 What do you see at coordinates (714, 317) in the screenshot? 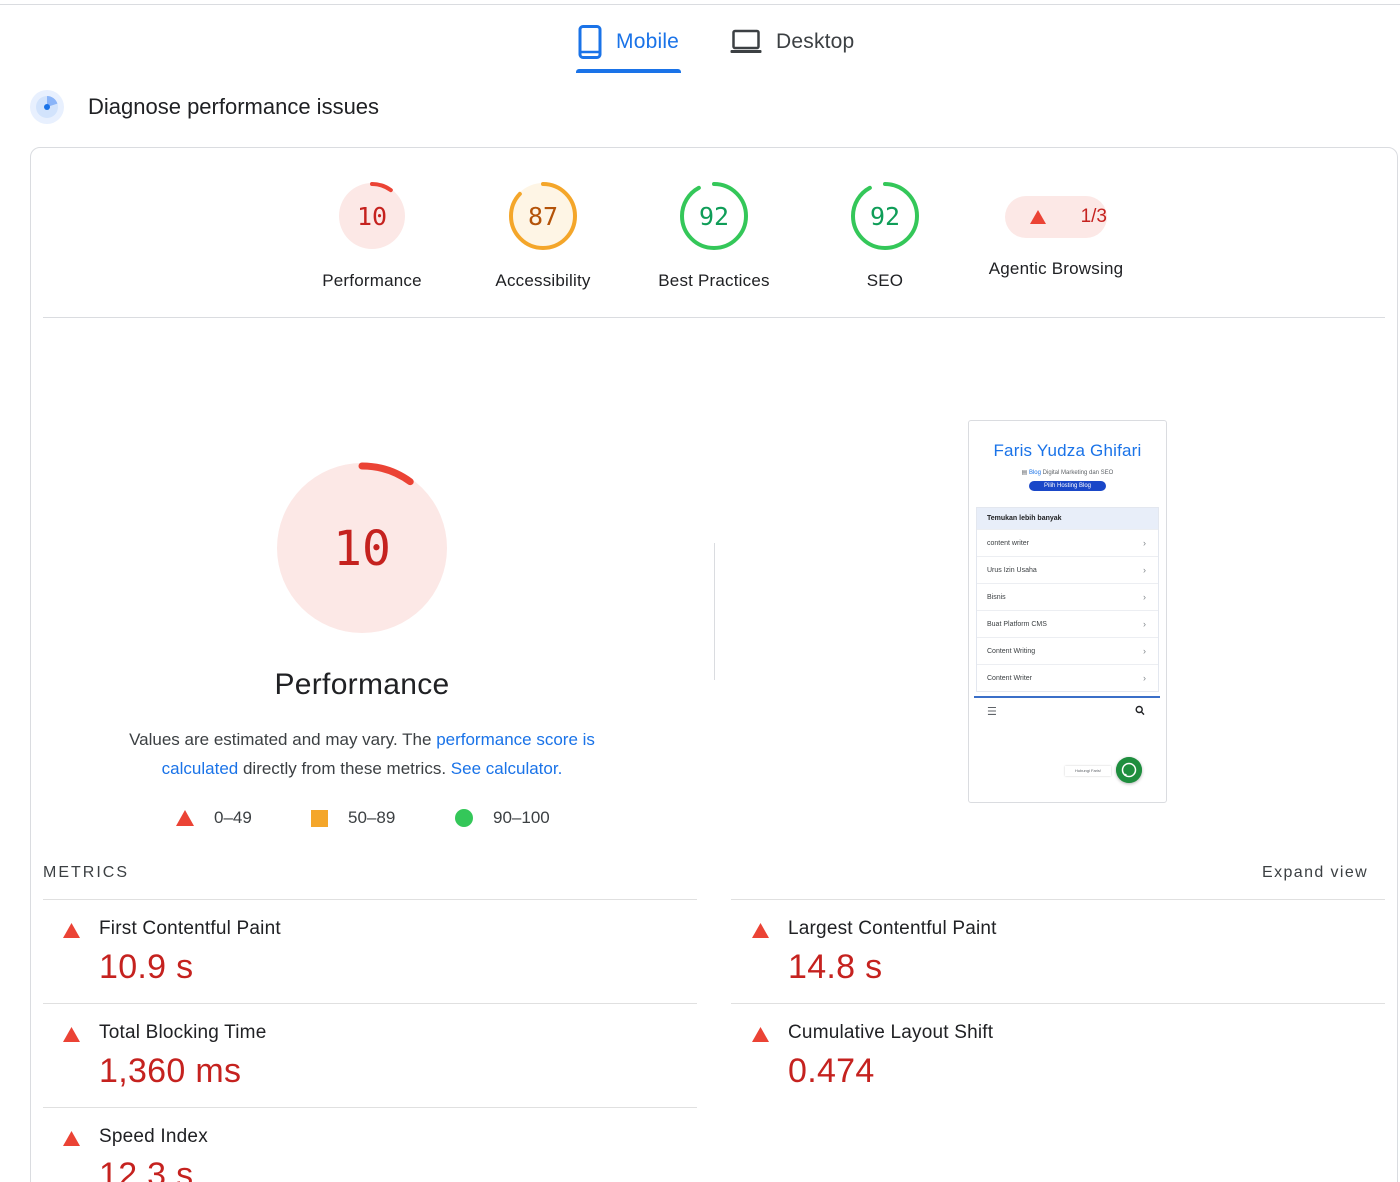
I see `scores-divider` at bounding box center [714, 317].